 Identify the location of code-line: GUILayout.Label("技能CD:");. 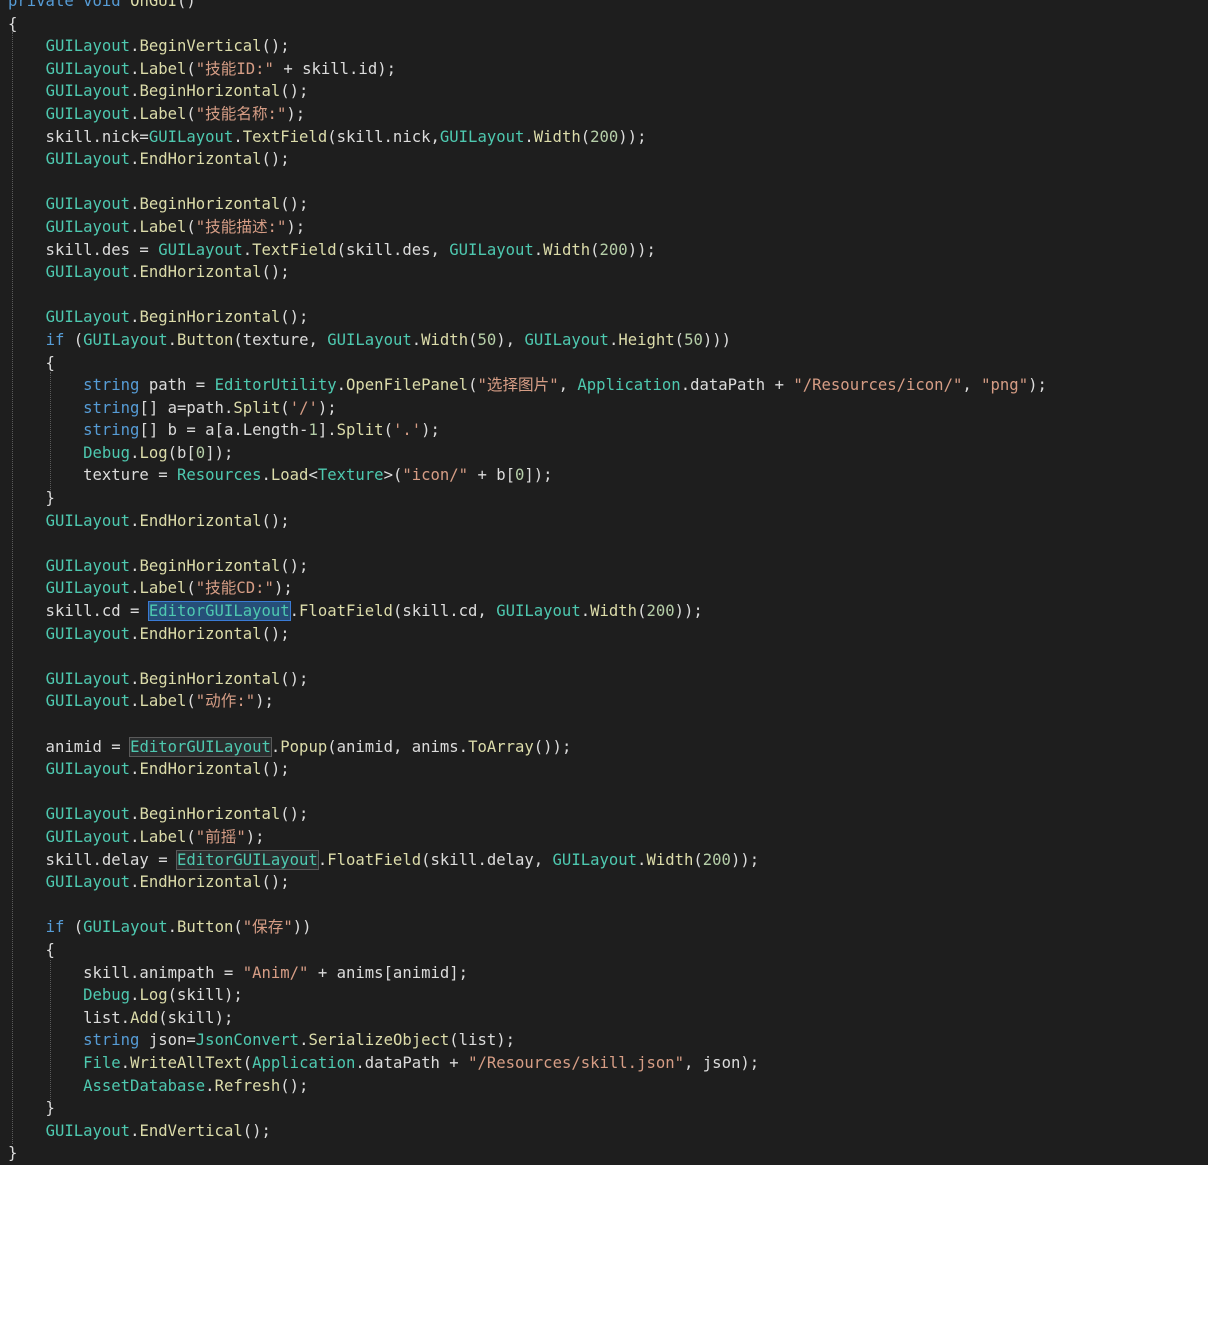
(608, 588).